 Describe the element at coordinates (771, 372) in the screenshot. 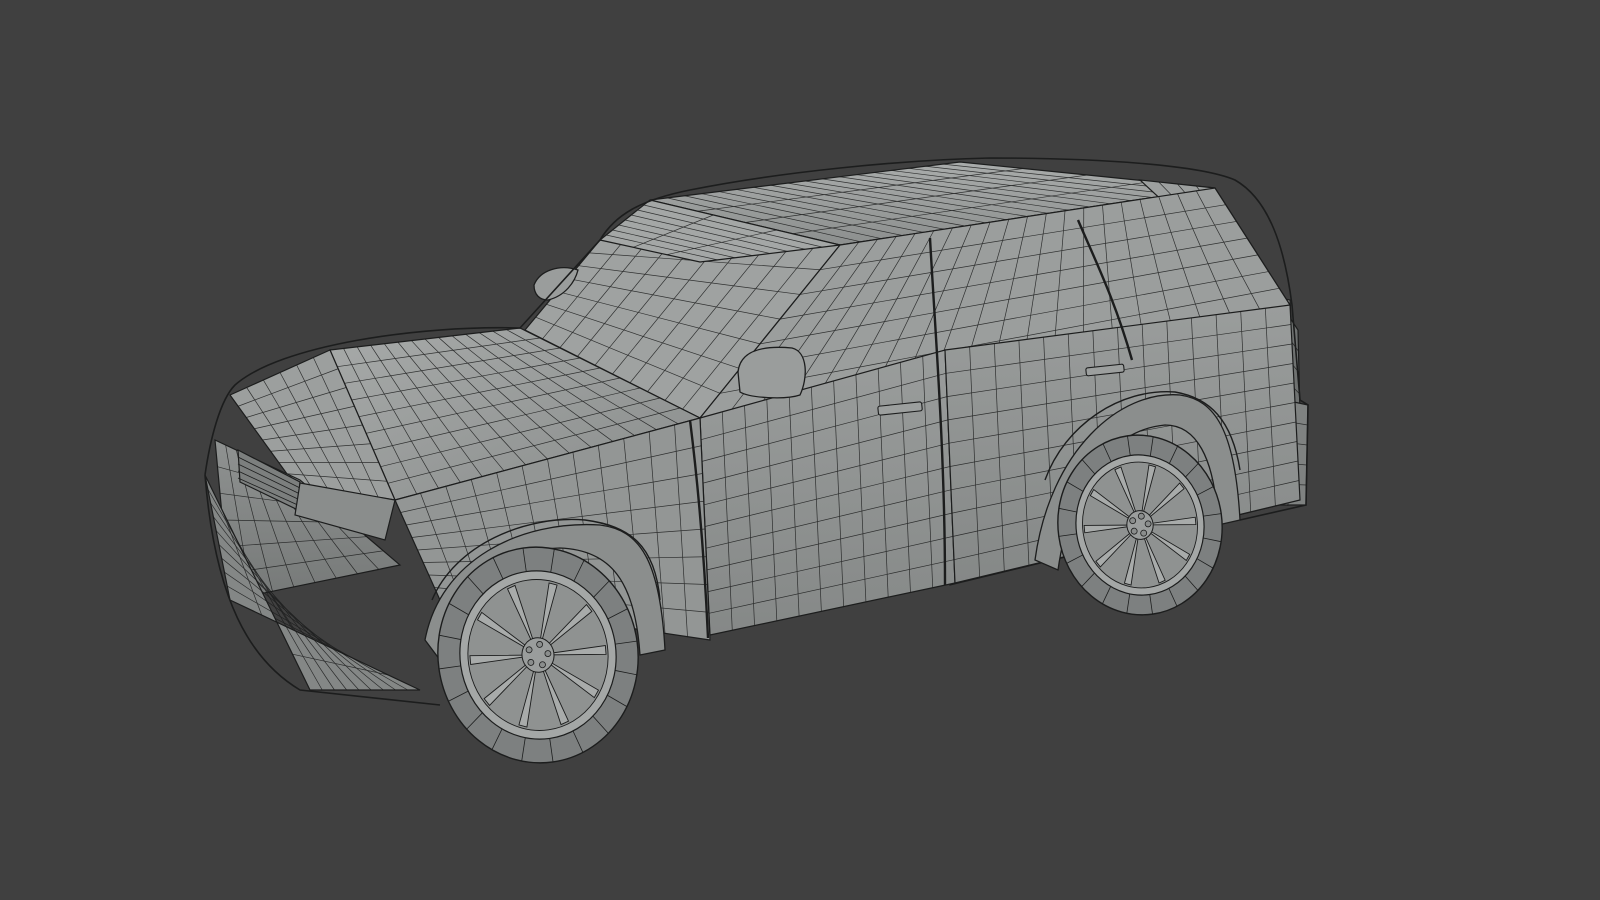

I see `right-mirror` at that location.